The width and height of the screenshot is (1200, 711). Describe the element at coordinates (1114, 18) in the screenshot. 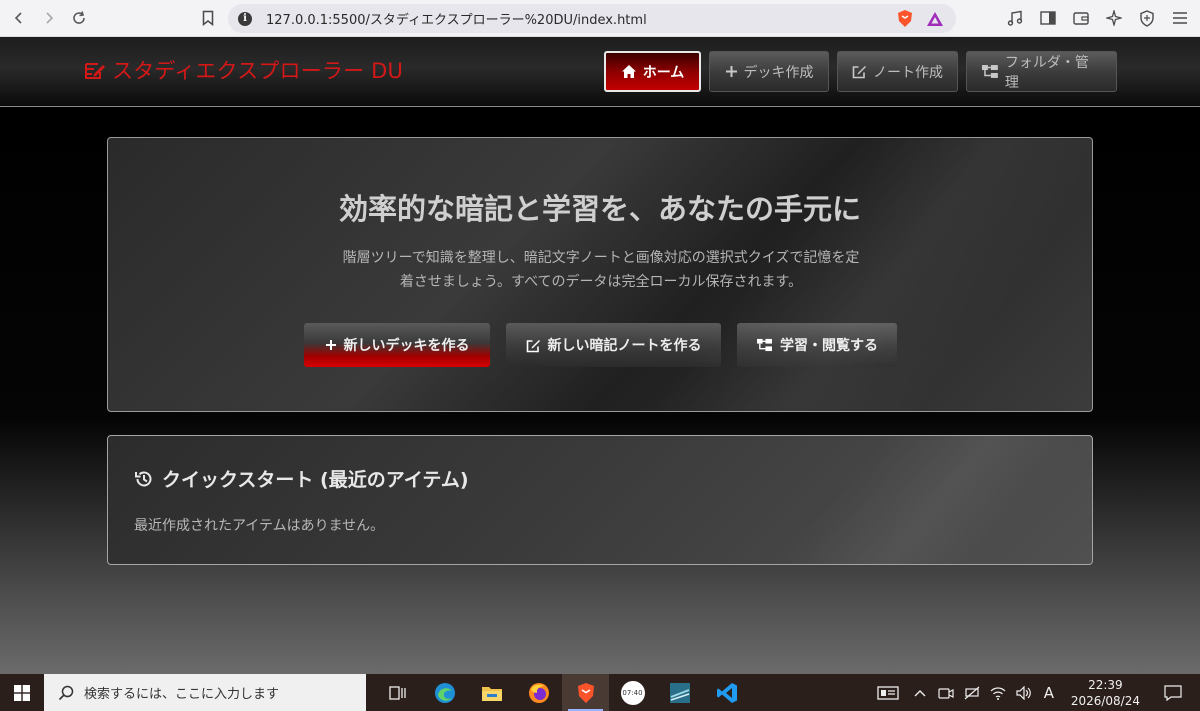

I see `leo-ai-icon` at that location.